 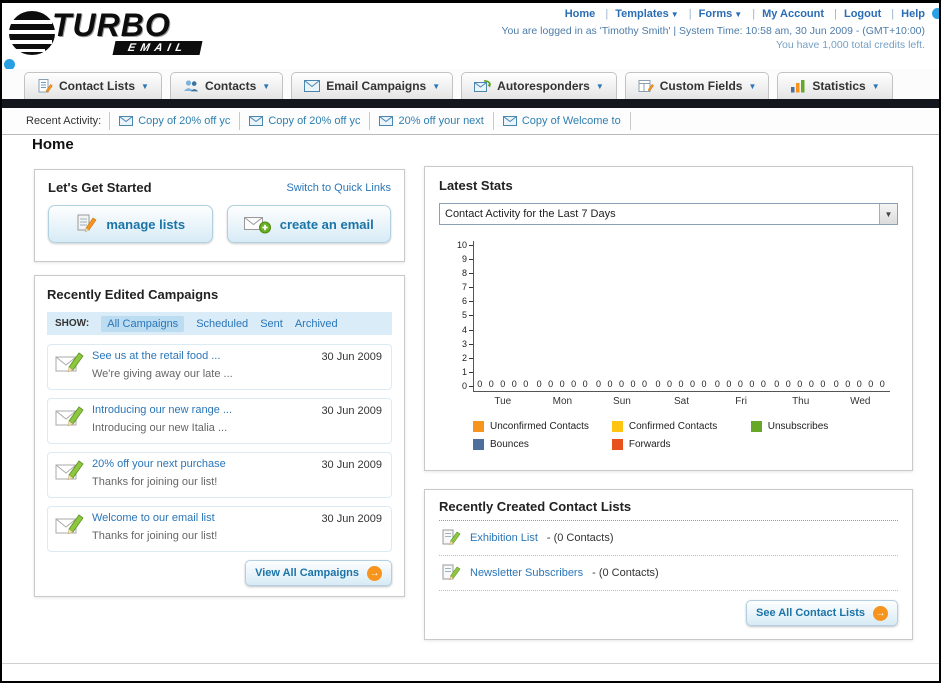 I want to click on stats-period-select-wrap: Contact Activity for the Last 7 Days ▼, so click(x=668, y=214).